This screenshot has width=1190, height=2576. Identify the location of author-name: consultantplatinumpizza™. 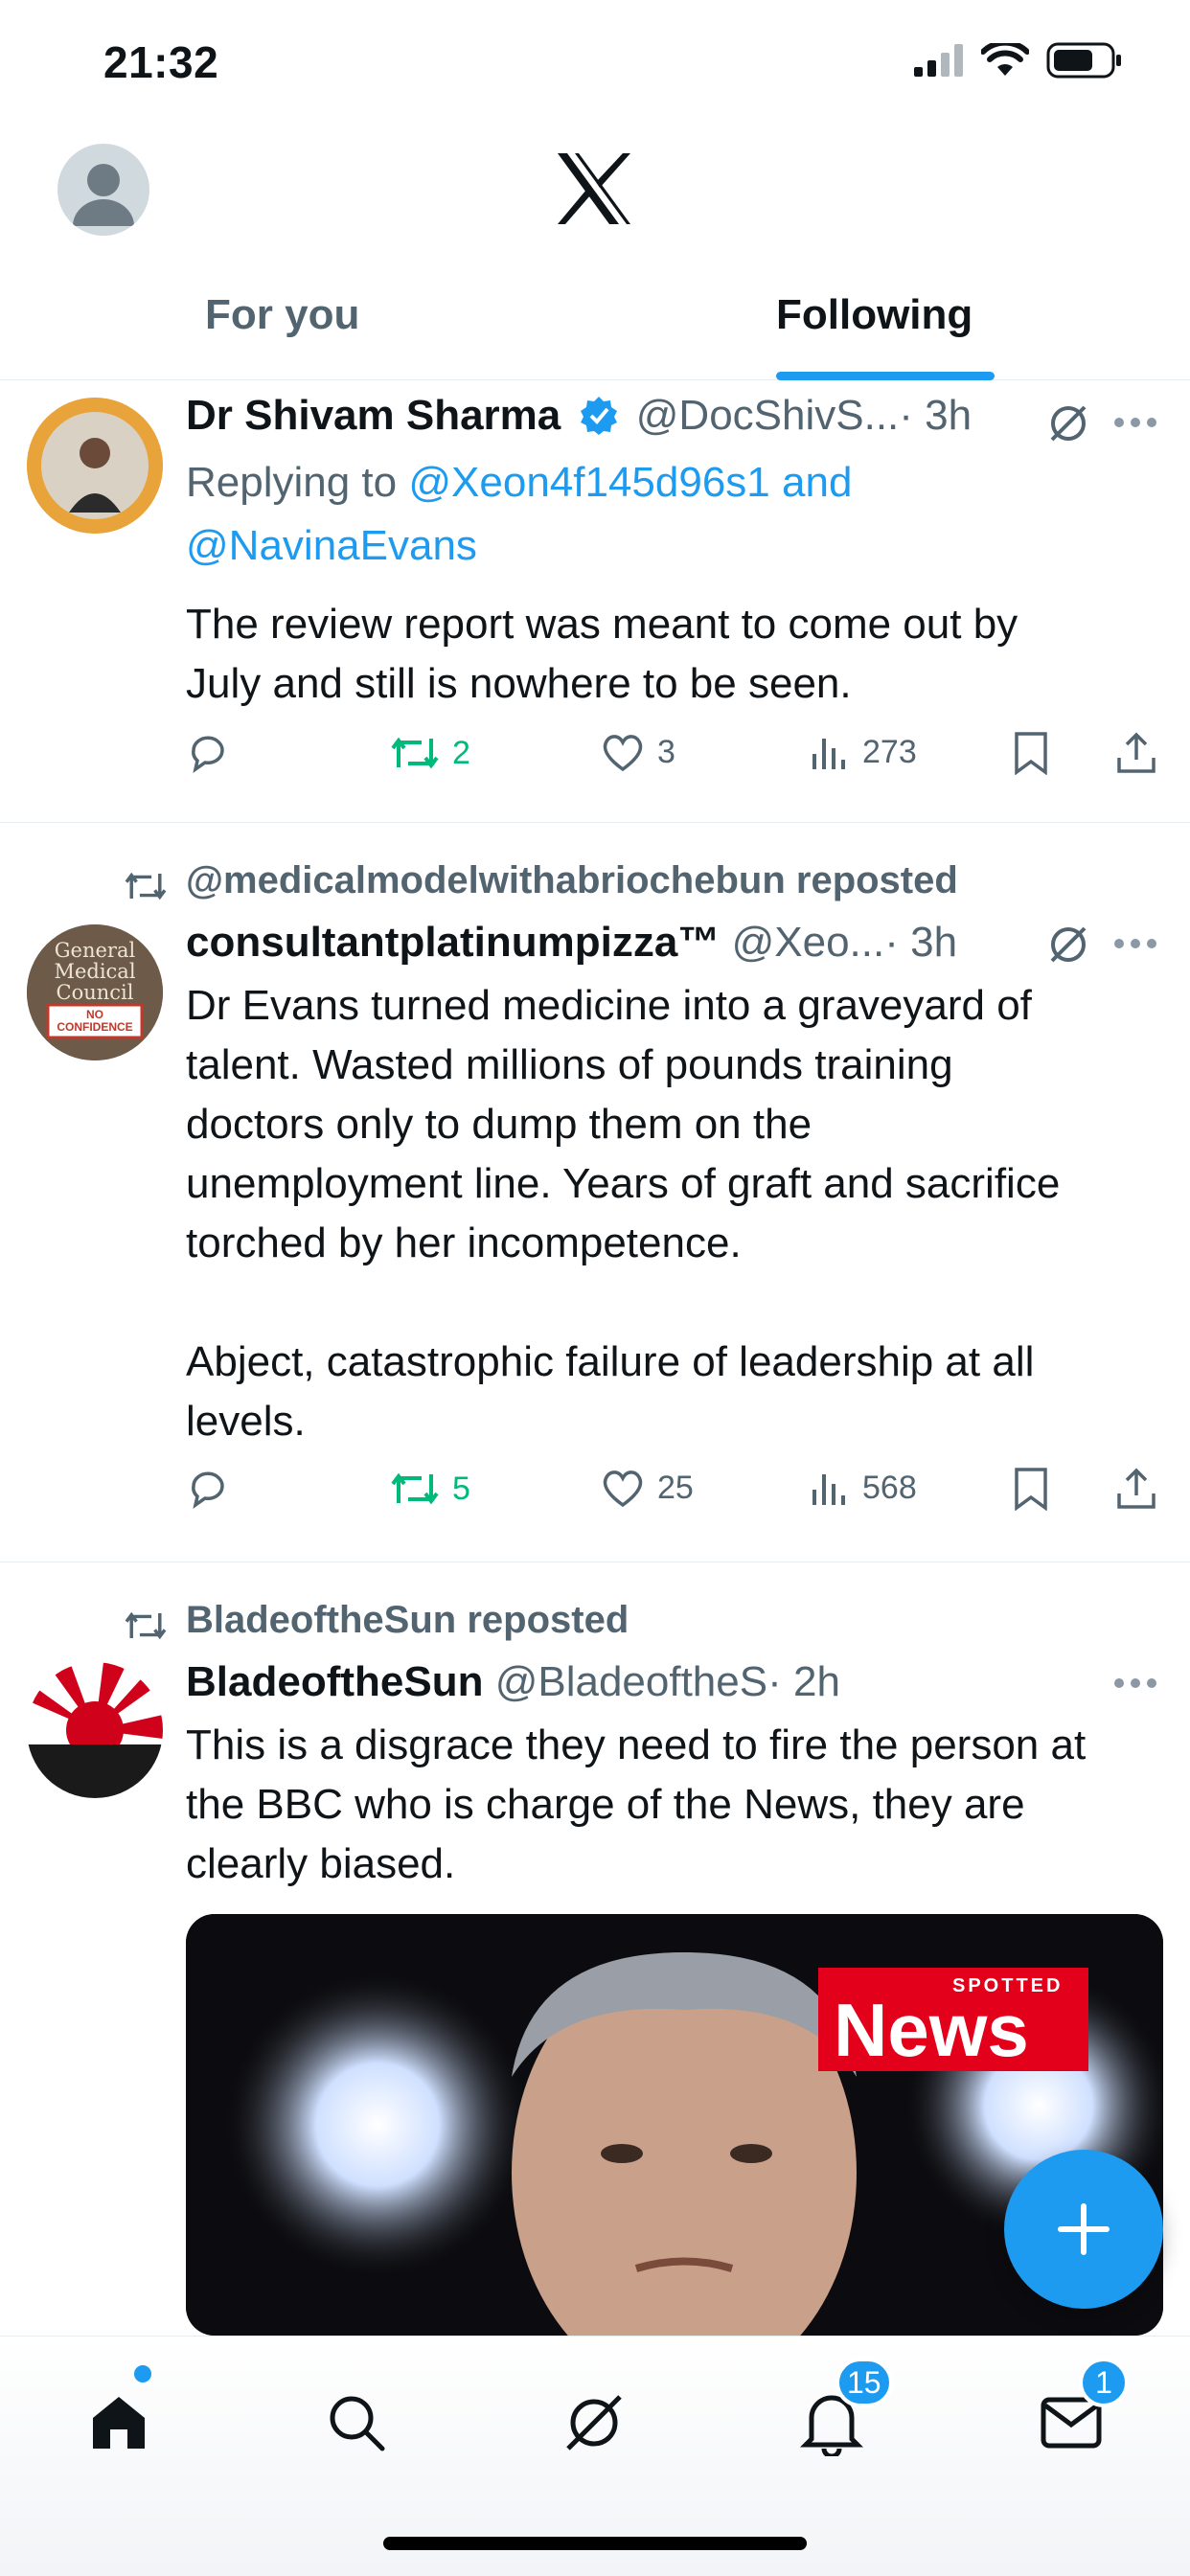
(453, 942).